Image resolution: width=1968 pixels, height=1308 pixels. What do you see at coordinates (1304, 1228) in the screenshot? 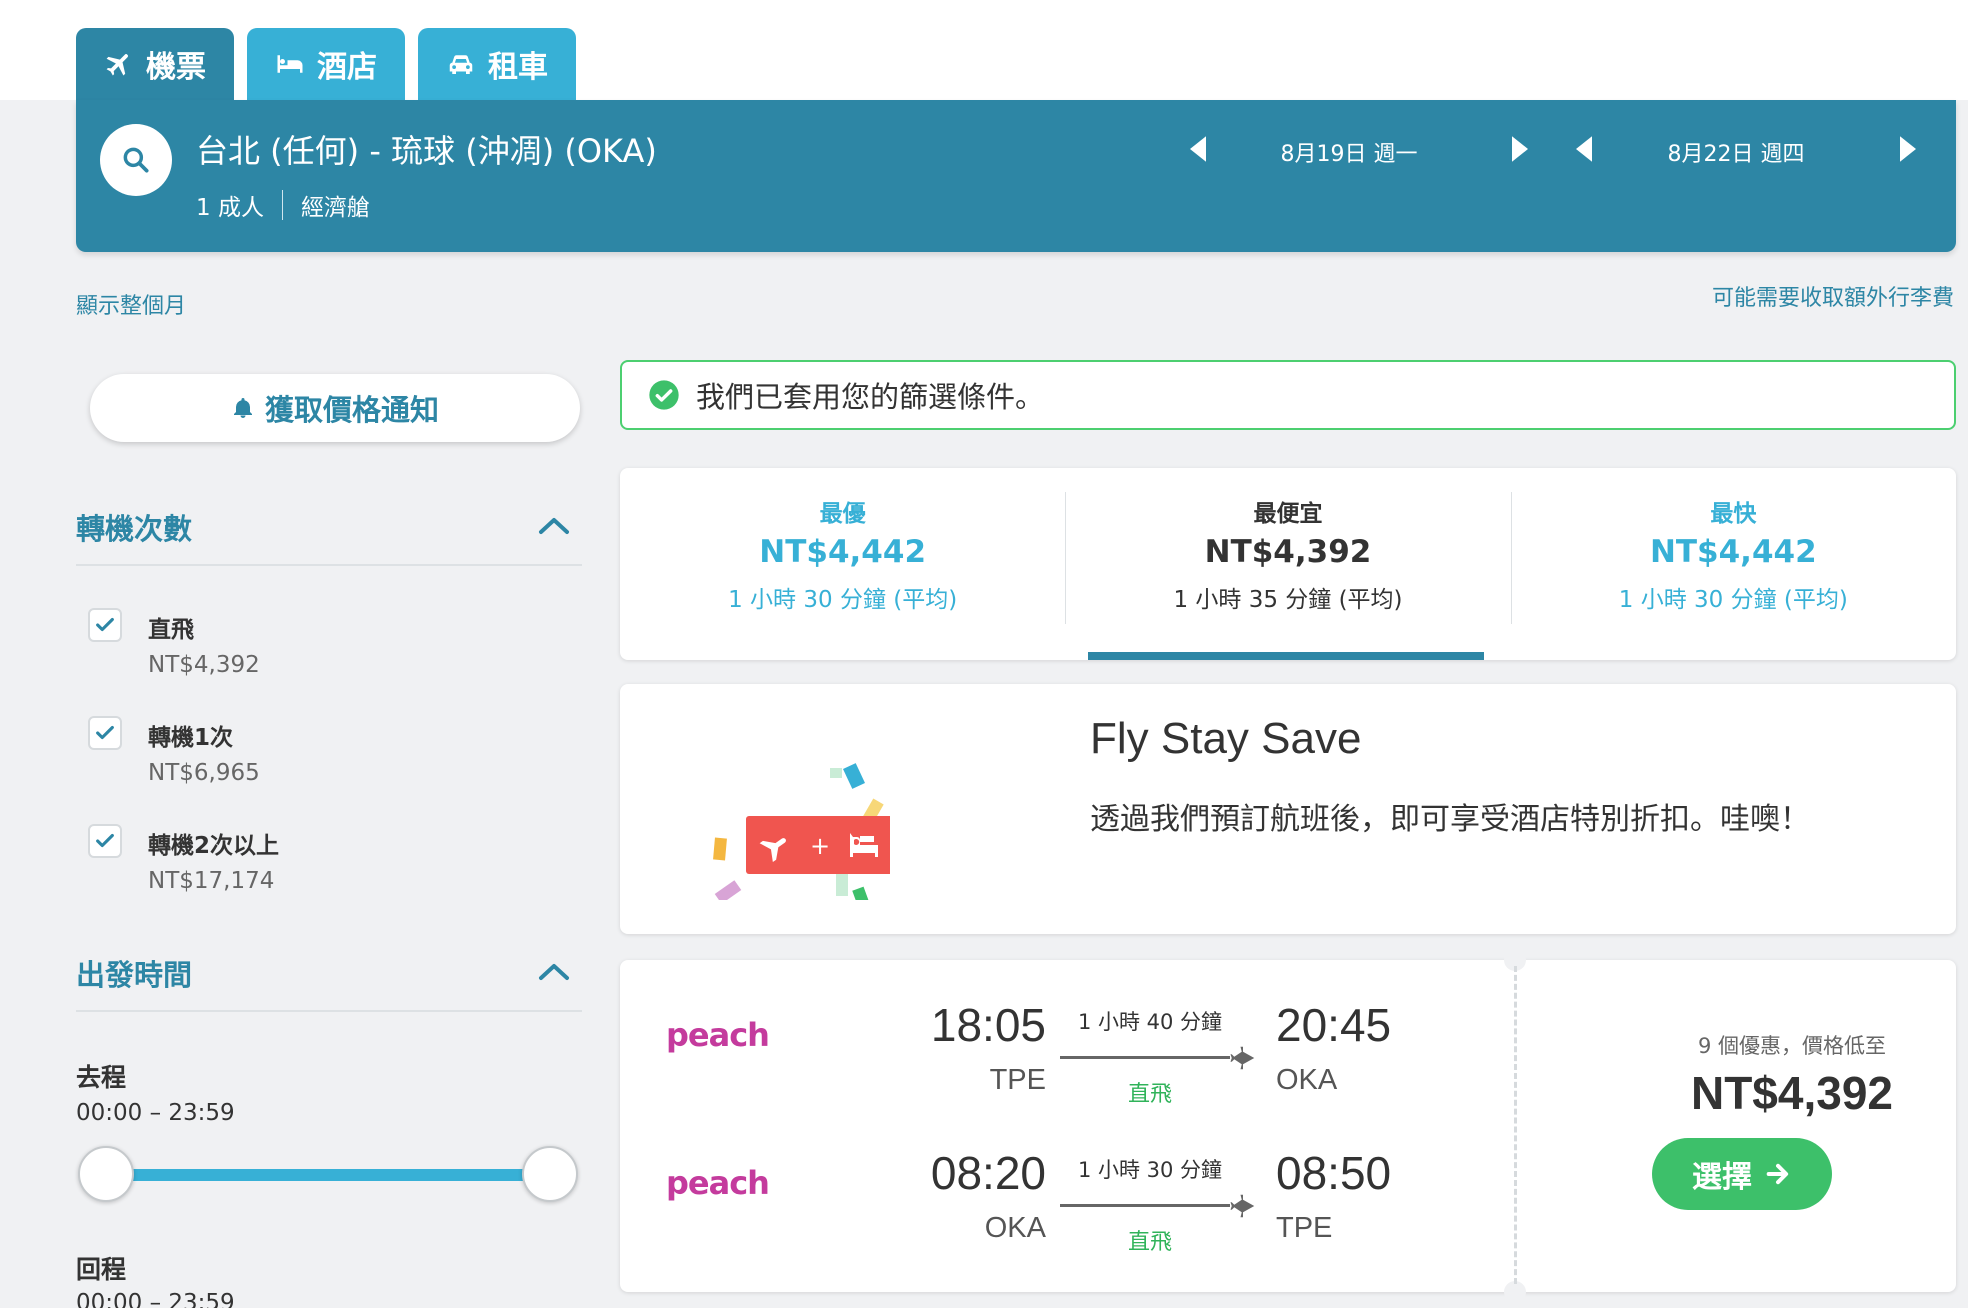
I see `arrive-airport: TPE` at bounding box center [1304, 1228].